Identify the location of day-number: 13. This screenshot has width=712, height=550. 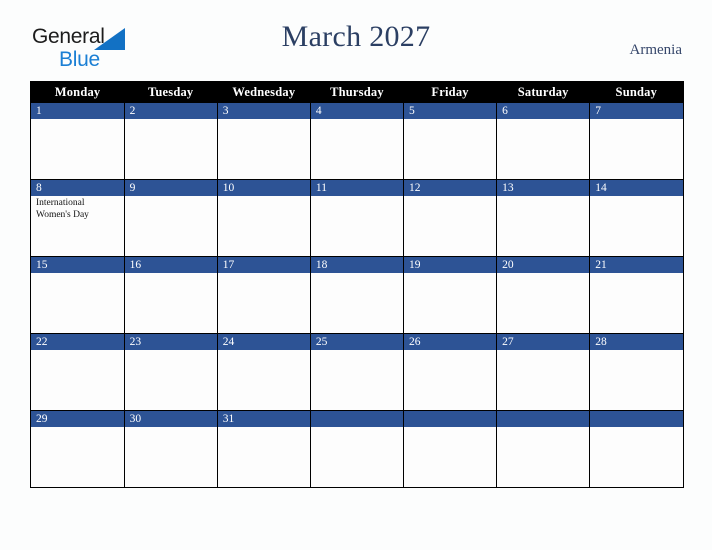
(543, 188).